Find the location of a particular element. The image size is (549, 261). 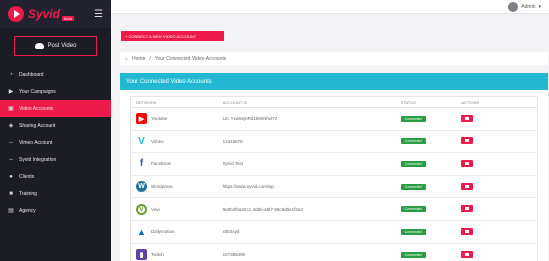

beta-badge: beta is located at coordinates (68, 18).